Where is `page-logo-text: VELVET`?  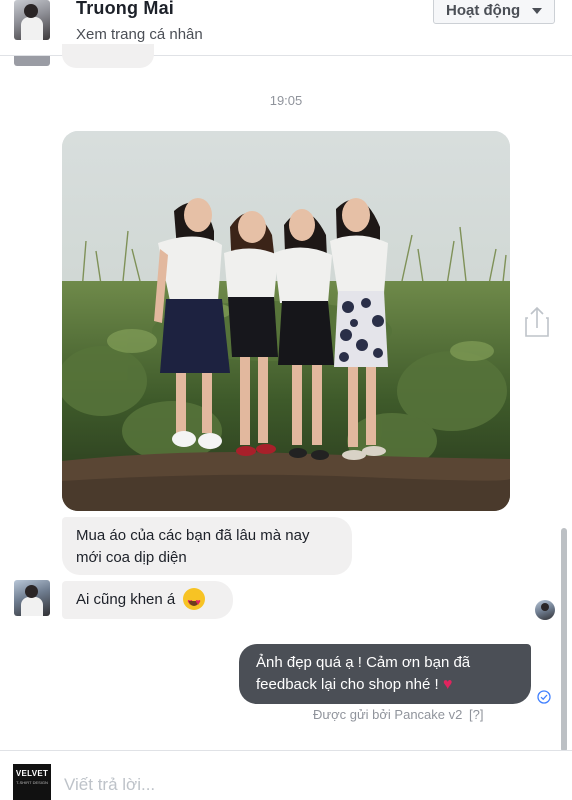
page-logo-text: VELVET is located at coordinates (32, 773).